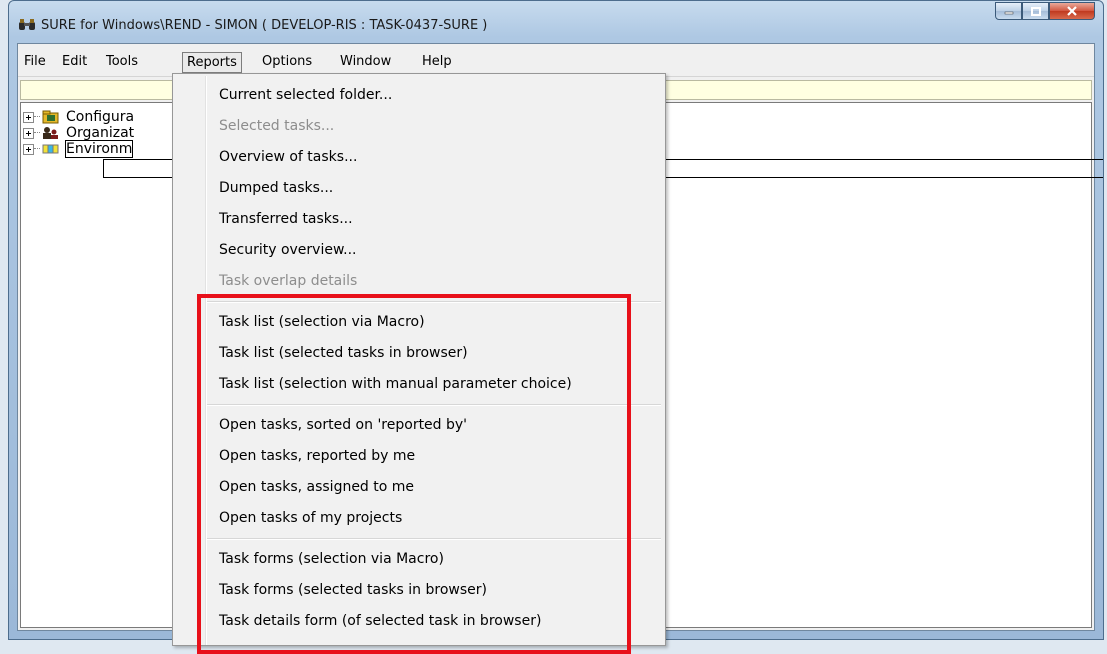 The width and height of the screenshot is (1107, 654). I want to click on tree-item-configuration: Configura, so click(78, 117).